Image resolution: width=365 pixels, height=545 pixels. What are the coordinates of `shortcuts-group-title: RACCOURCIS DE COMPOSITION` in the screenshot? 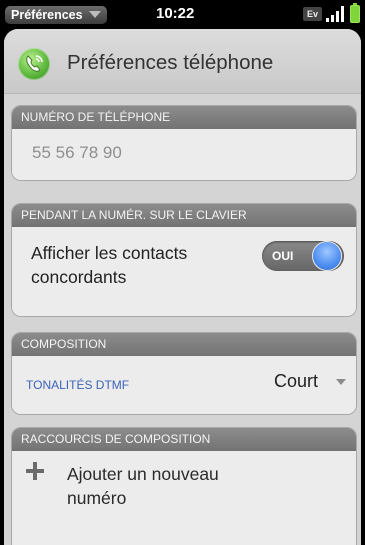 It's located at (184, 439).